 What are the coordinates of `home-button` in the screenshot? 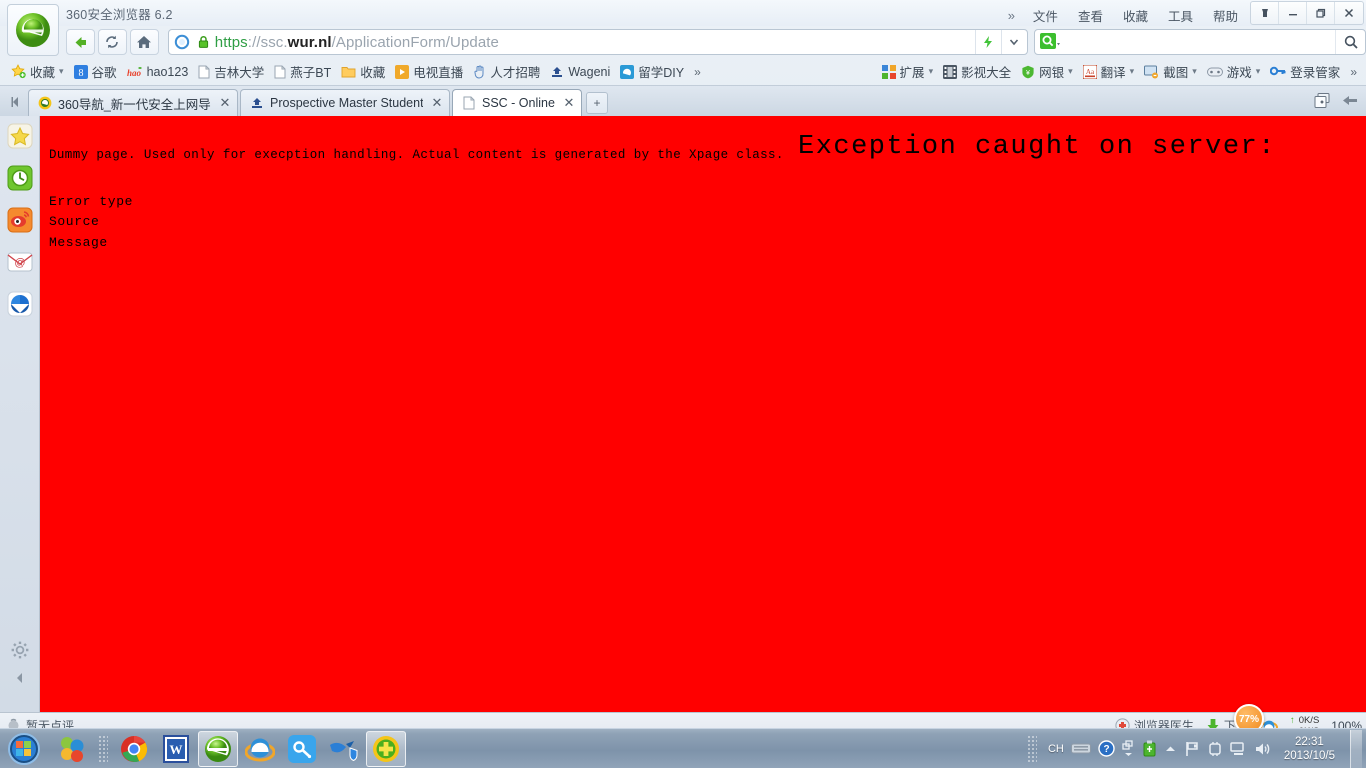 It's located at (144, 42).